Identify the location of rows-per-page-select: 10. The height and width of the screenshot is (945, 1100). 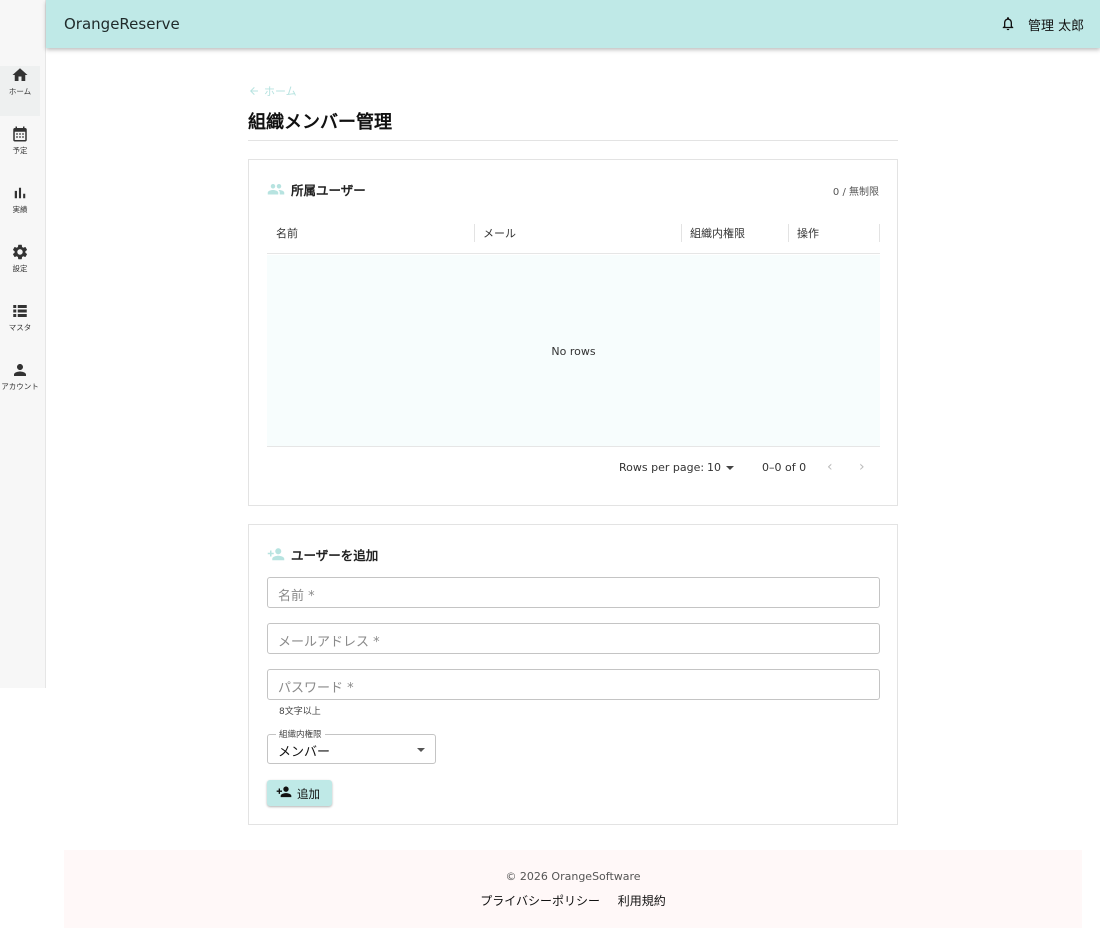
(720, 467).